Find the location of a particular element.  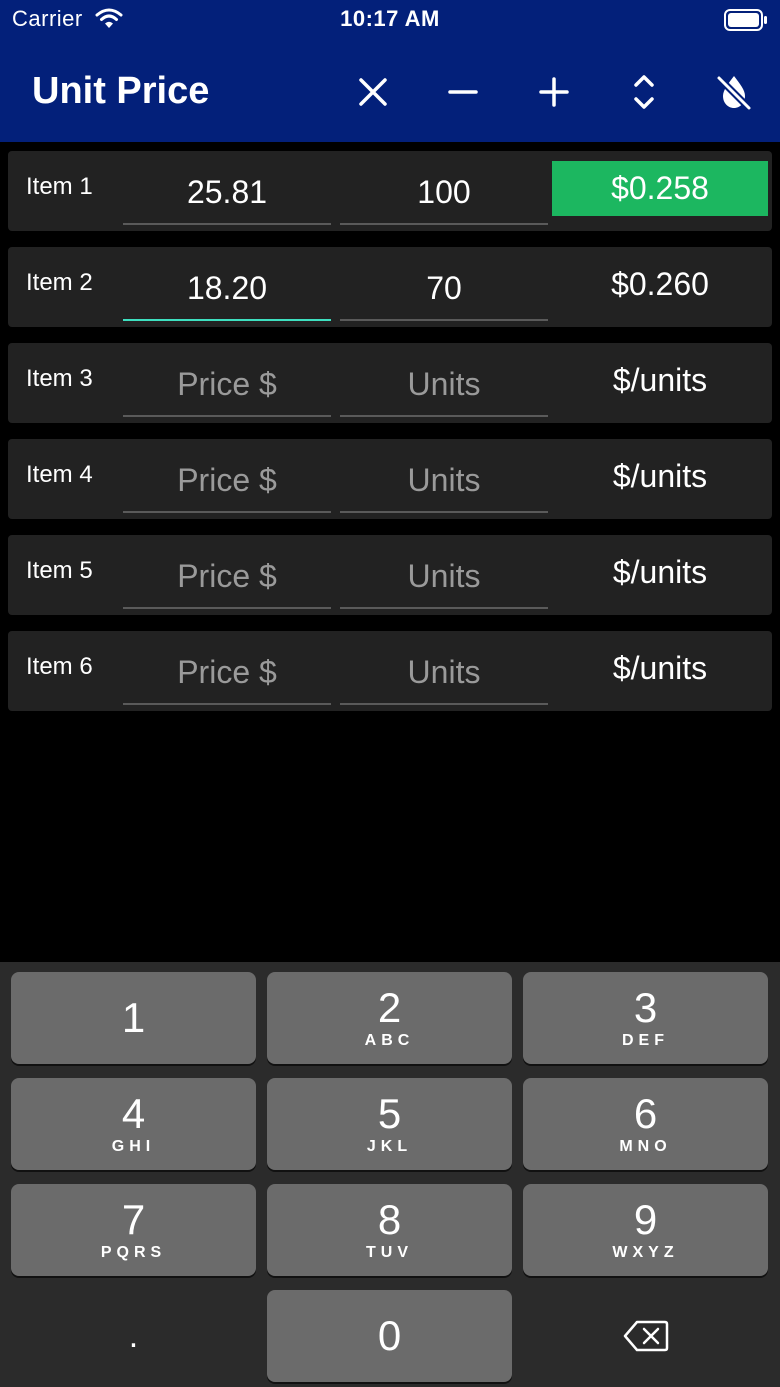

item-row-2: Item 2 18.20 70 $0.260 is located at coordinates (390, 287).